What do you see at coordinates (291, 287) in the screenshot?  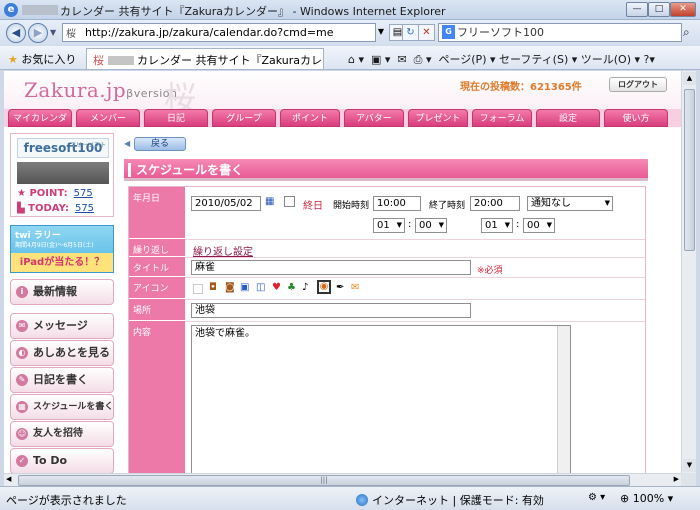 I see `tree-icon: ♣` at bounding box center [291, 287].